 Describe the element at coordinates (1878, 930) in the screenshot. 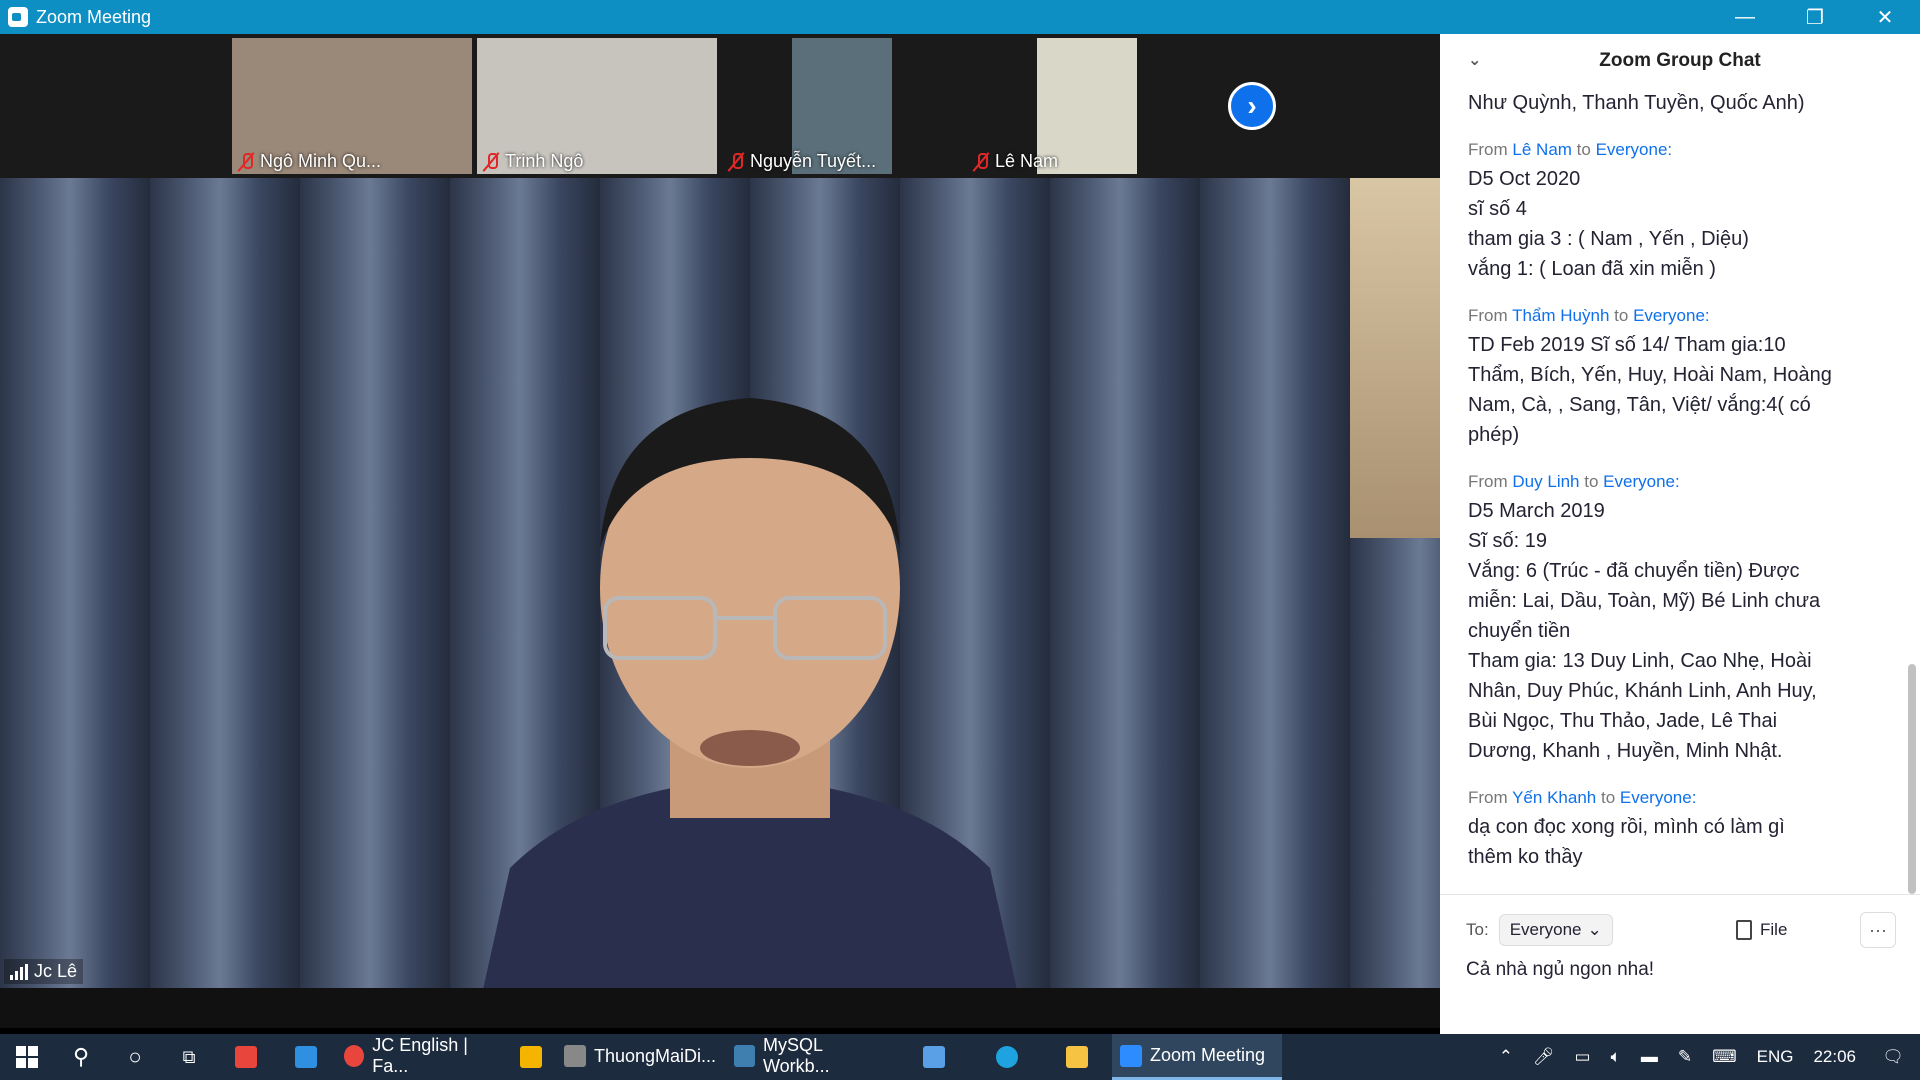

I see `more-options-button: ···` at that location.